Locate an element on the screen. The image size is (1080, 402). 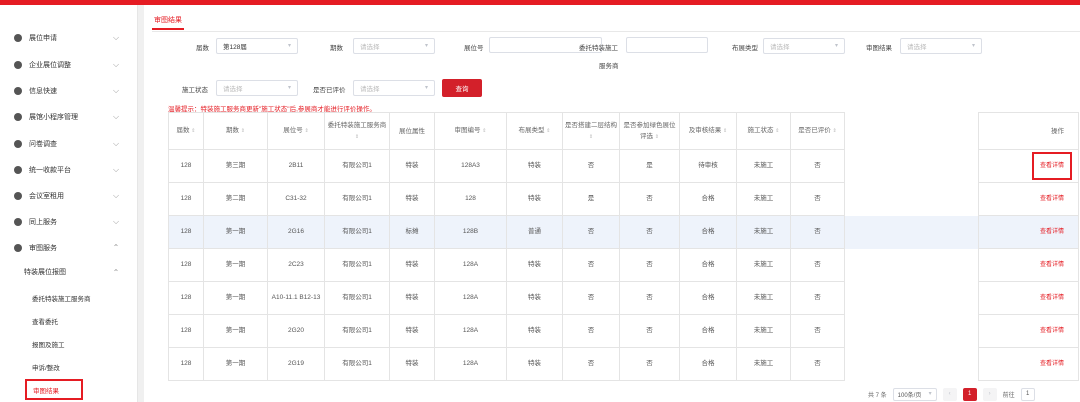
rated-select: 请选择 ▾ is located at coordinates (394, 88).